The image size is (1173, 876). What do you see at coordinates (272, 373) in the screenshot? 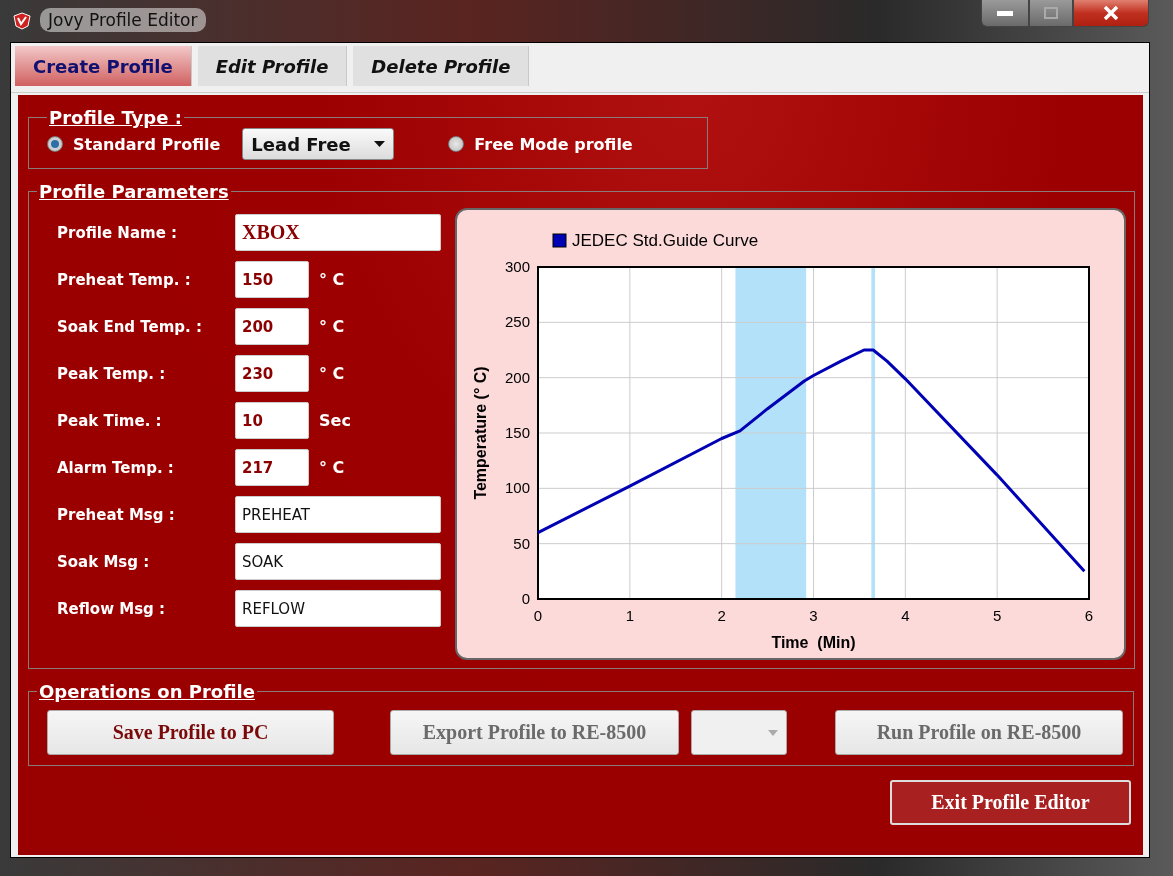
I see `input-field: 230` at bounding box center [272, 373].